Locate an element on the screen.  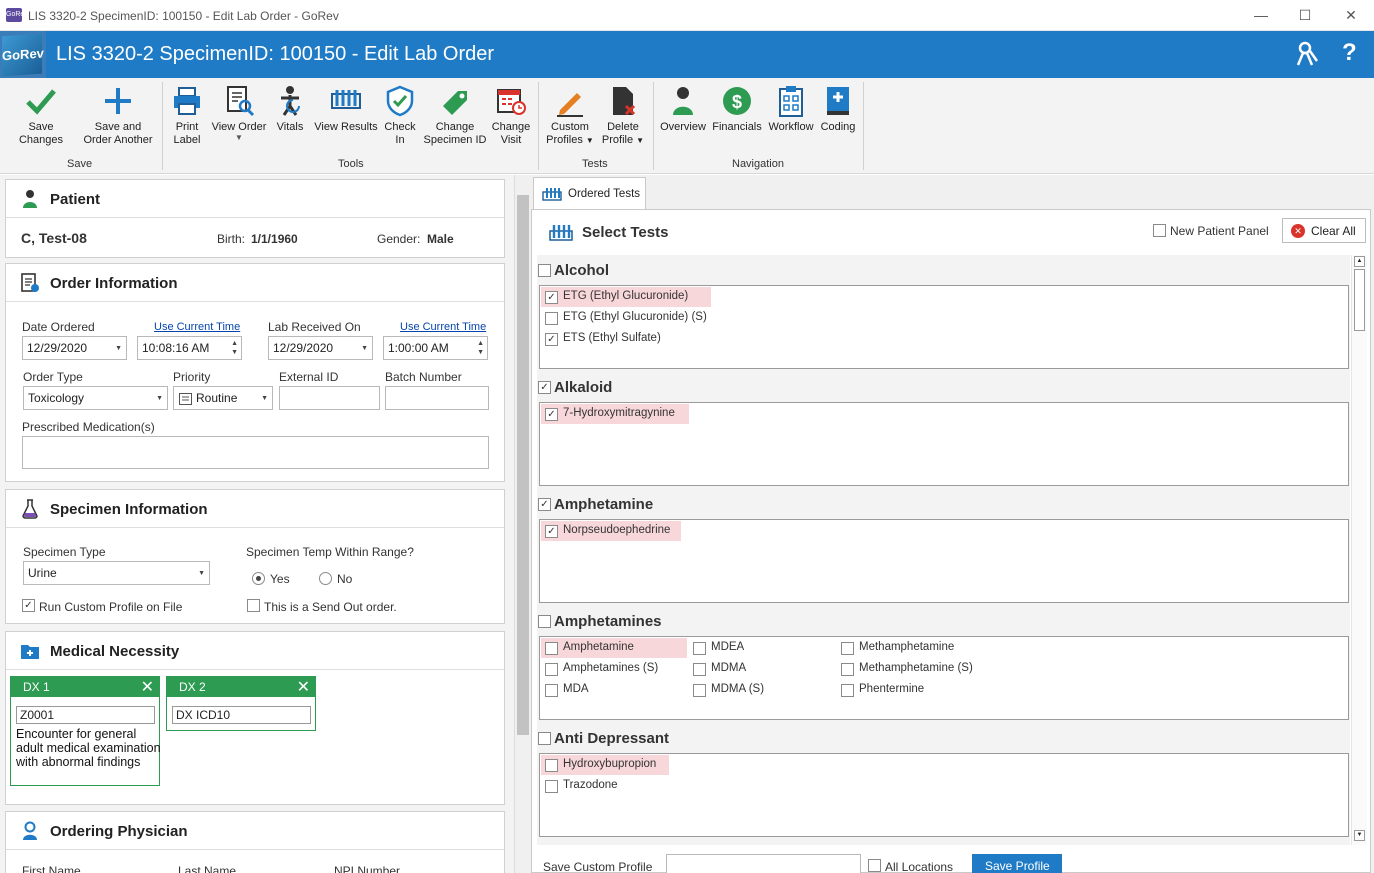
priority-select: Routine ▼ is located at coordinates (223, 398).